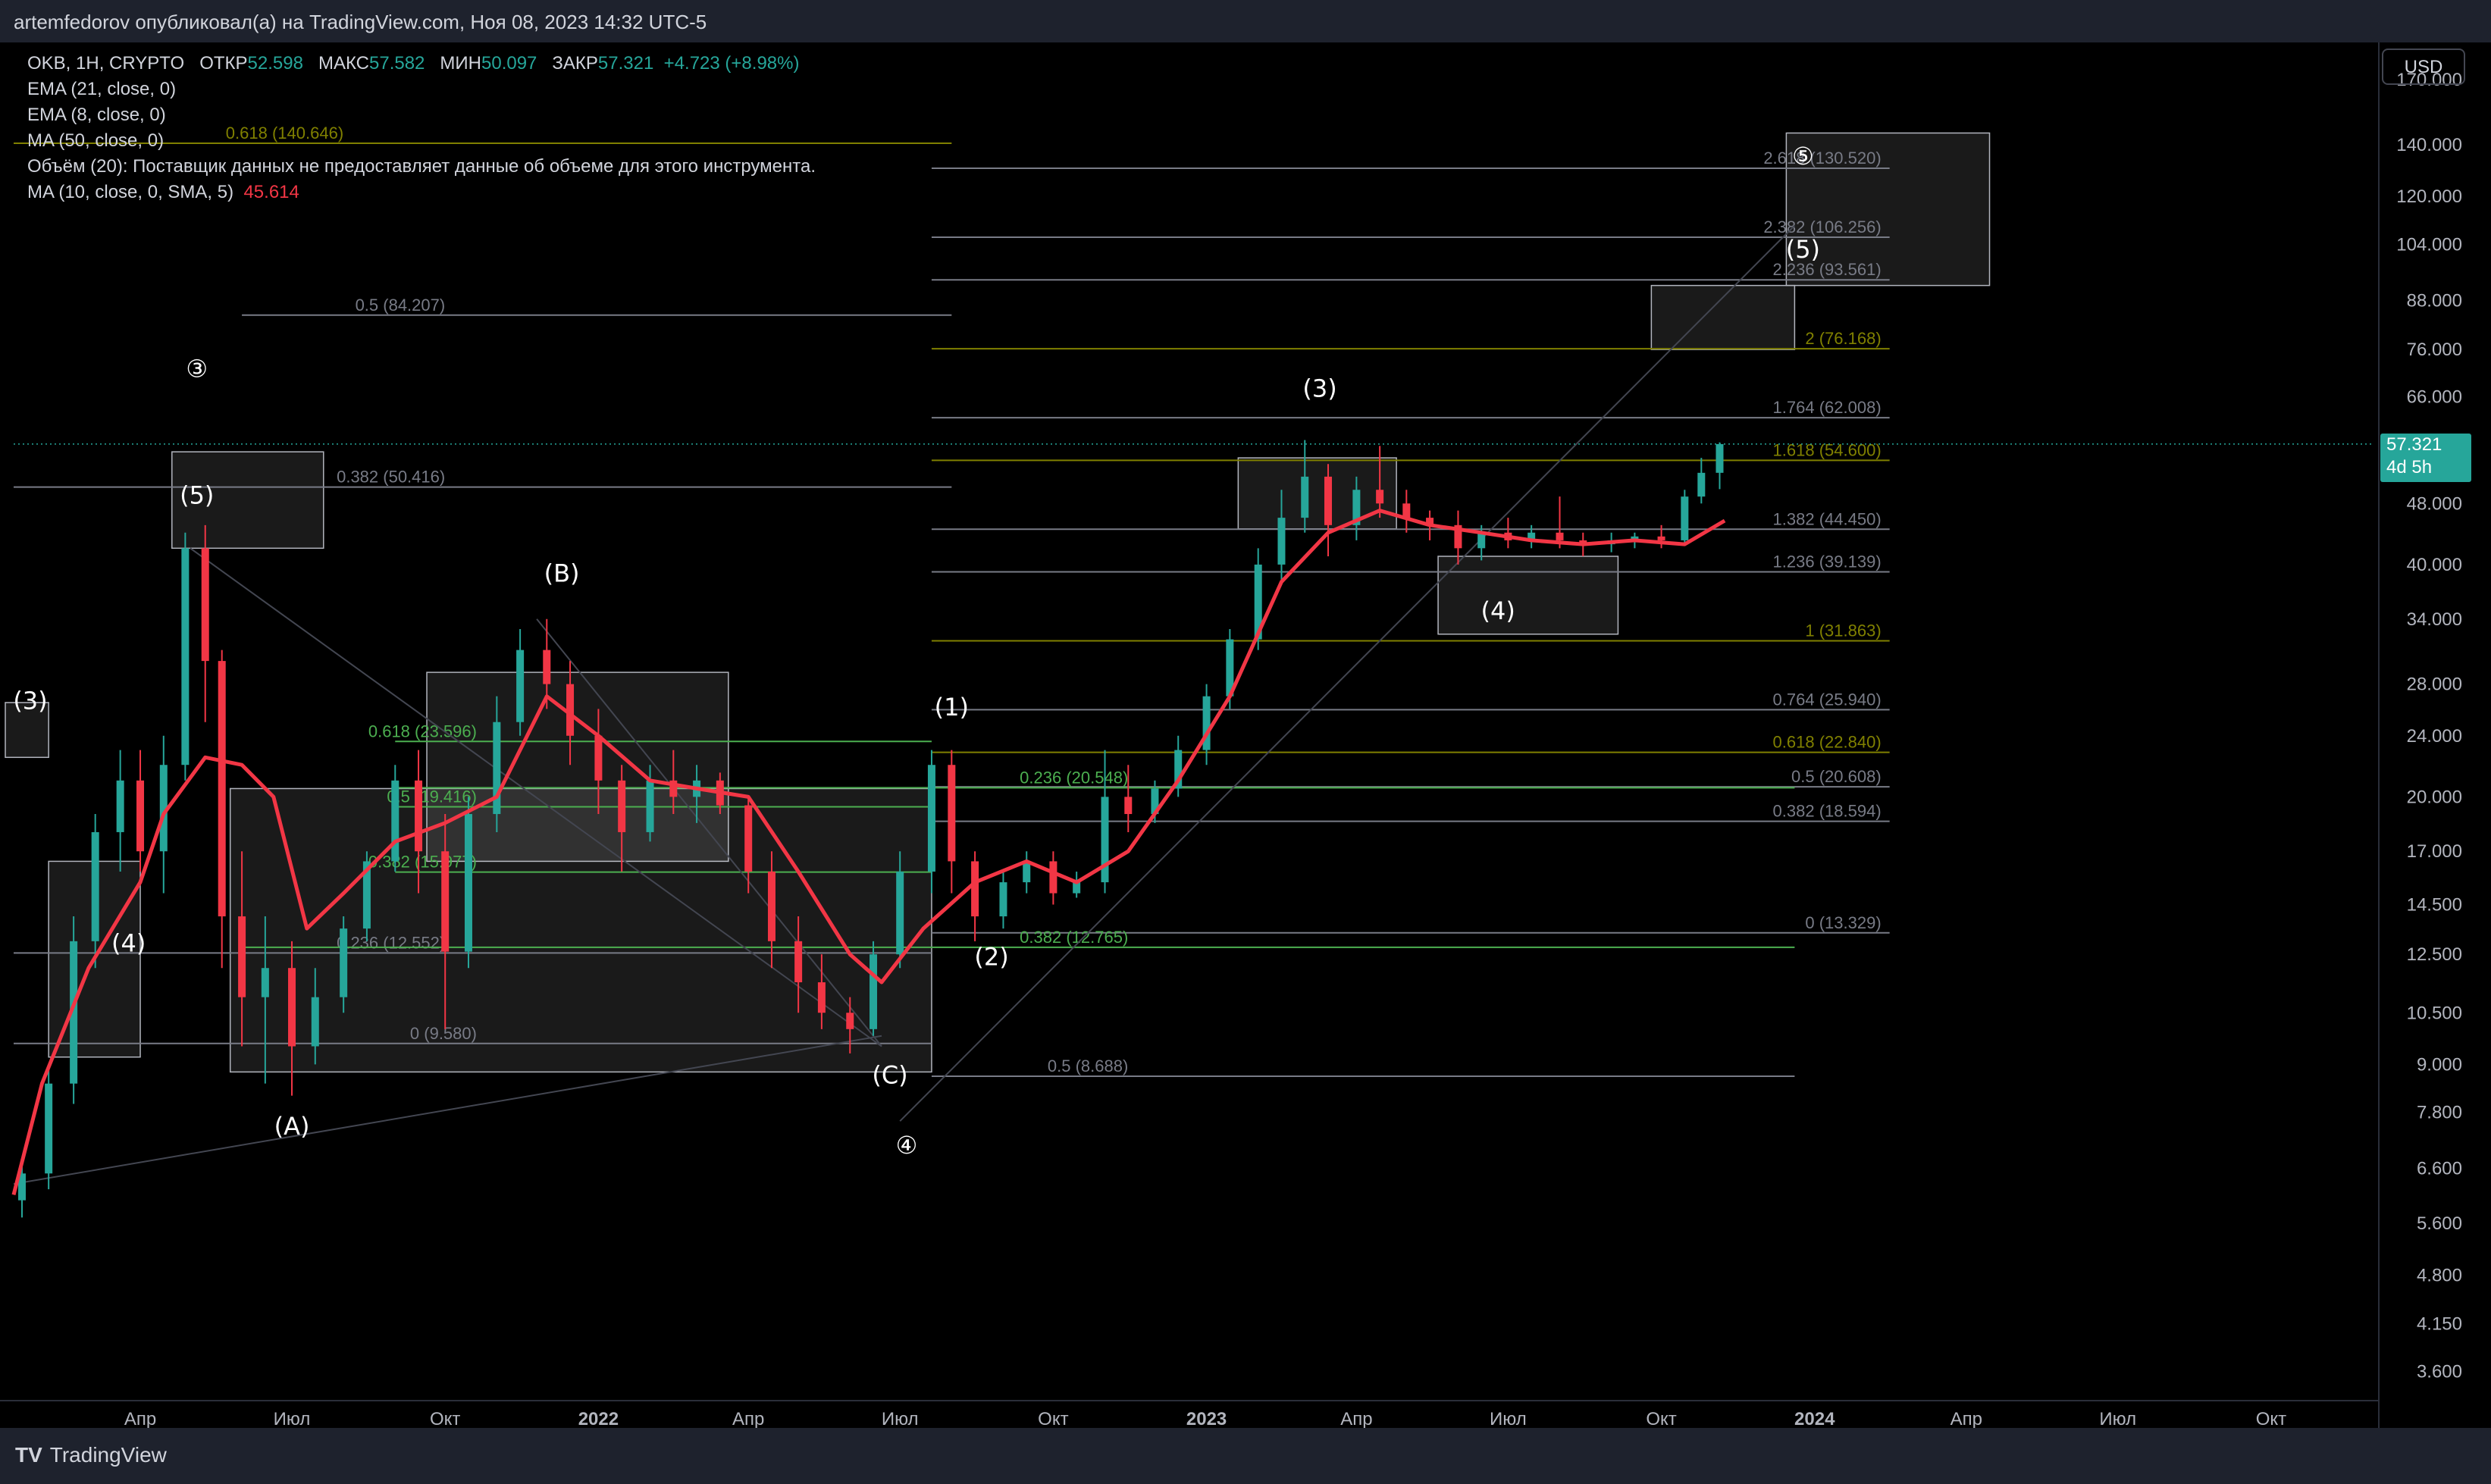 The height and width of the screenshot is (1484, 2491). What do you see at coordinates (1836, 776) in the screenshot?
I see `fib-level-label: 0.5 (20.608)` at bounding box center [1836, 776].